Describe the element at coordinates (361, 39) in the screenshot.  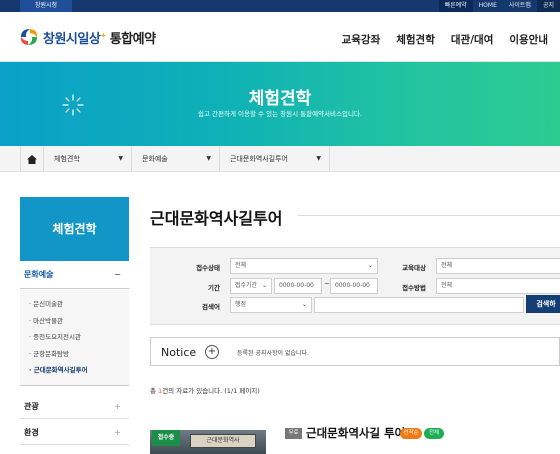
I see `nav-education: 교육강좌` at that location.